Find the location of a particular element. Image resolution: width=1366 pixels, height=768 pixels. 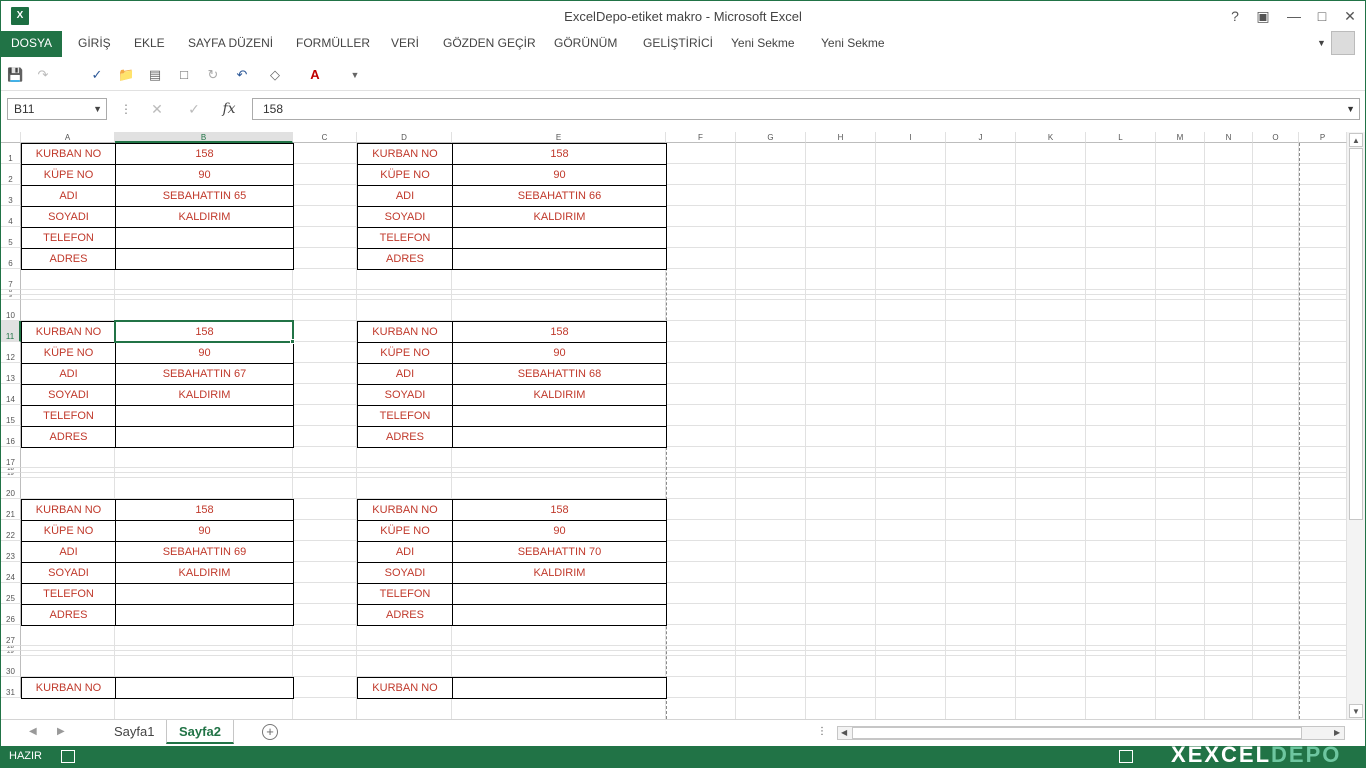

close-button: ✕ is located at coordinates (1350, 16).